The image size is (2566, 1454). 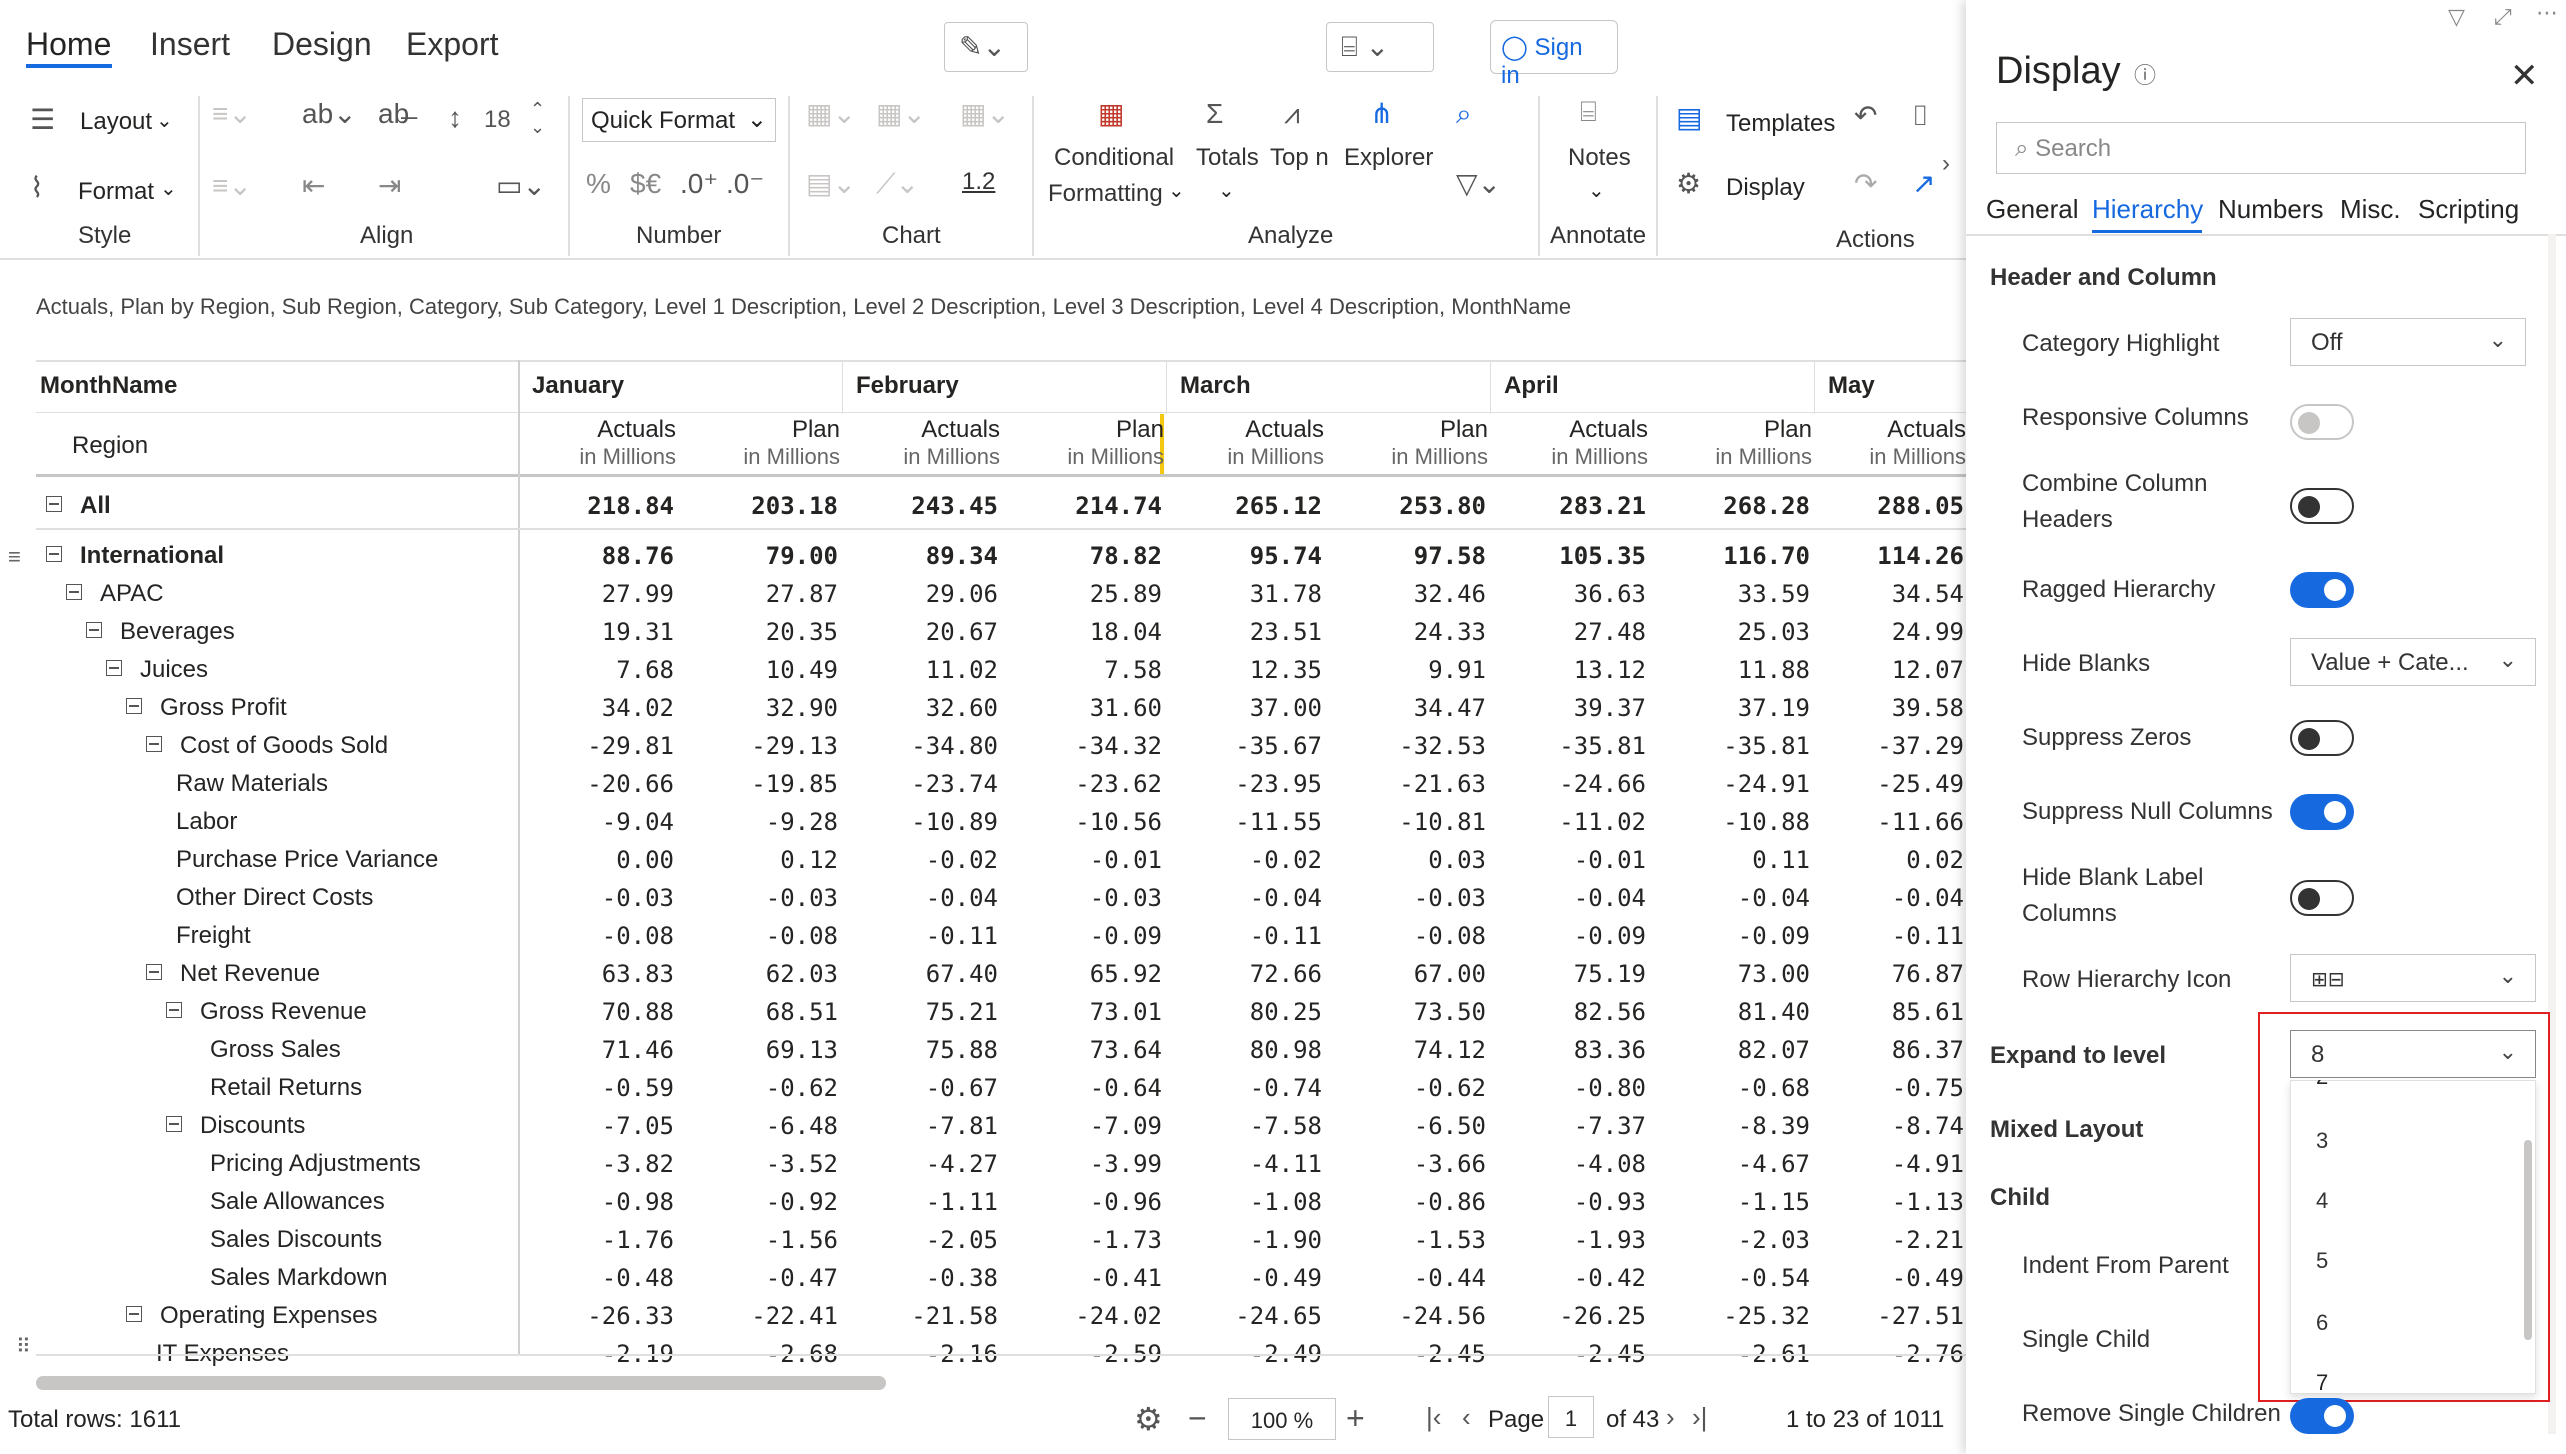 I want to click on table-cell: -8.39, so click(x=1731, y=1126).